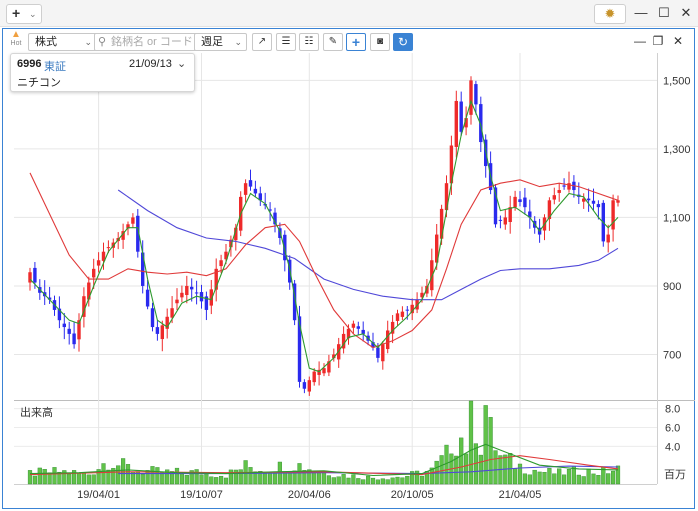  What do you see at coordinates (672, 428) in the screenshot?
I see `volume-tick-label: 6.0` at bounding box center [672, 428].